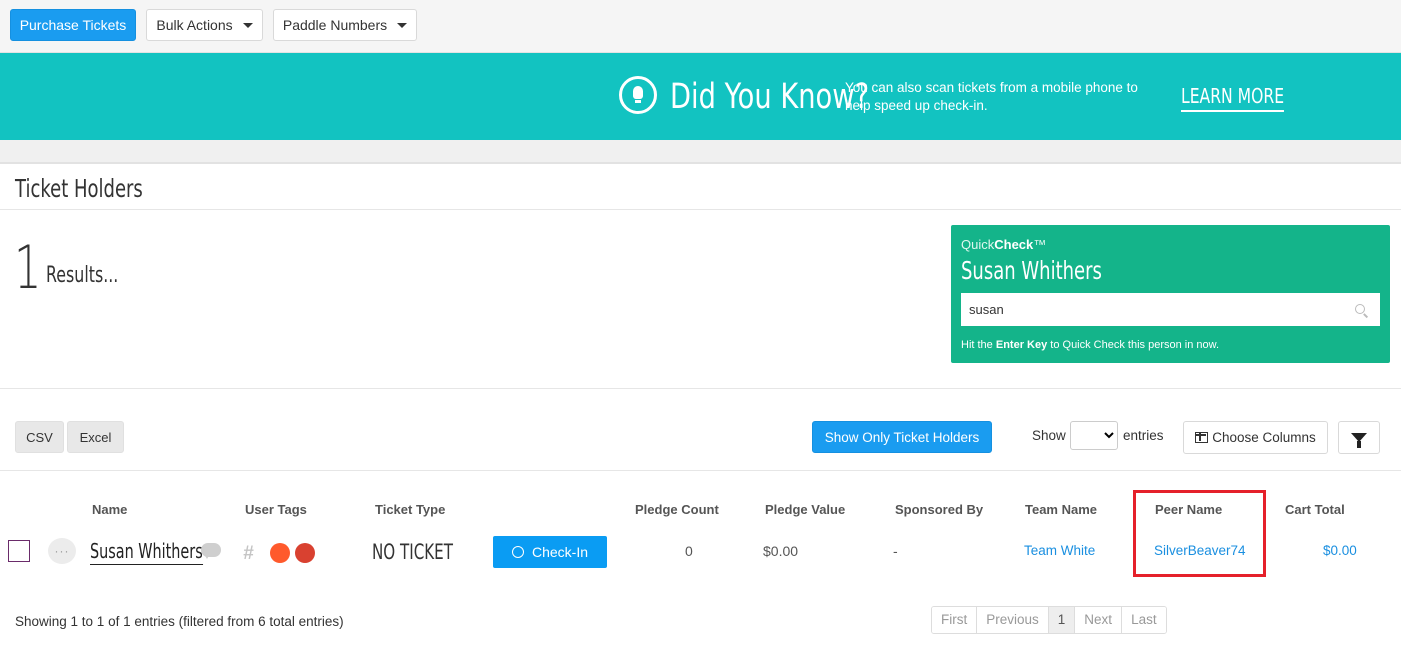 The image size is (1401, 646). I want to click on csv-label: CSV, so click(39, 437).